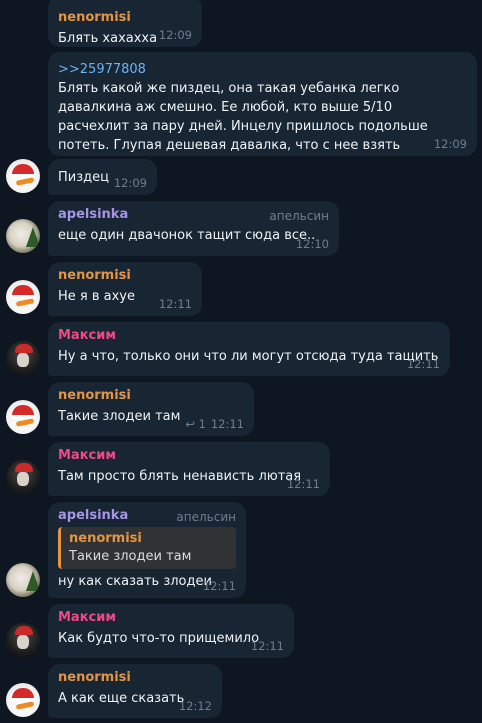  Describe the element at coordinates (202, 424) in the screenshot. I see `replies-count: 1` at that location.